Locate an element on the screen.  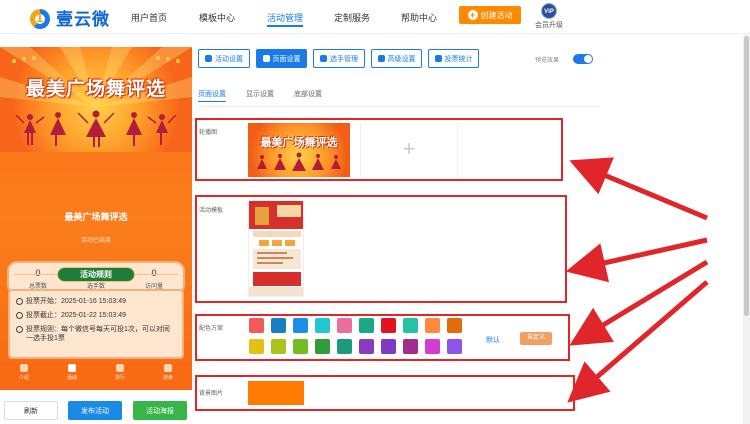
banner-title: 最美广场舞评选 is located at coordinates (95, 89).